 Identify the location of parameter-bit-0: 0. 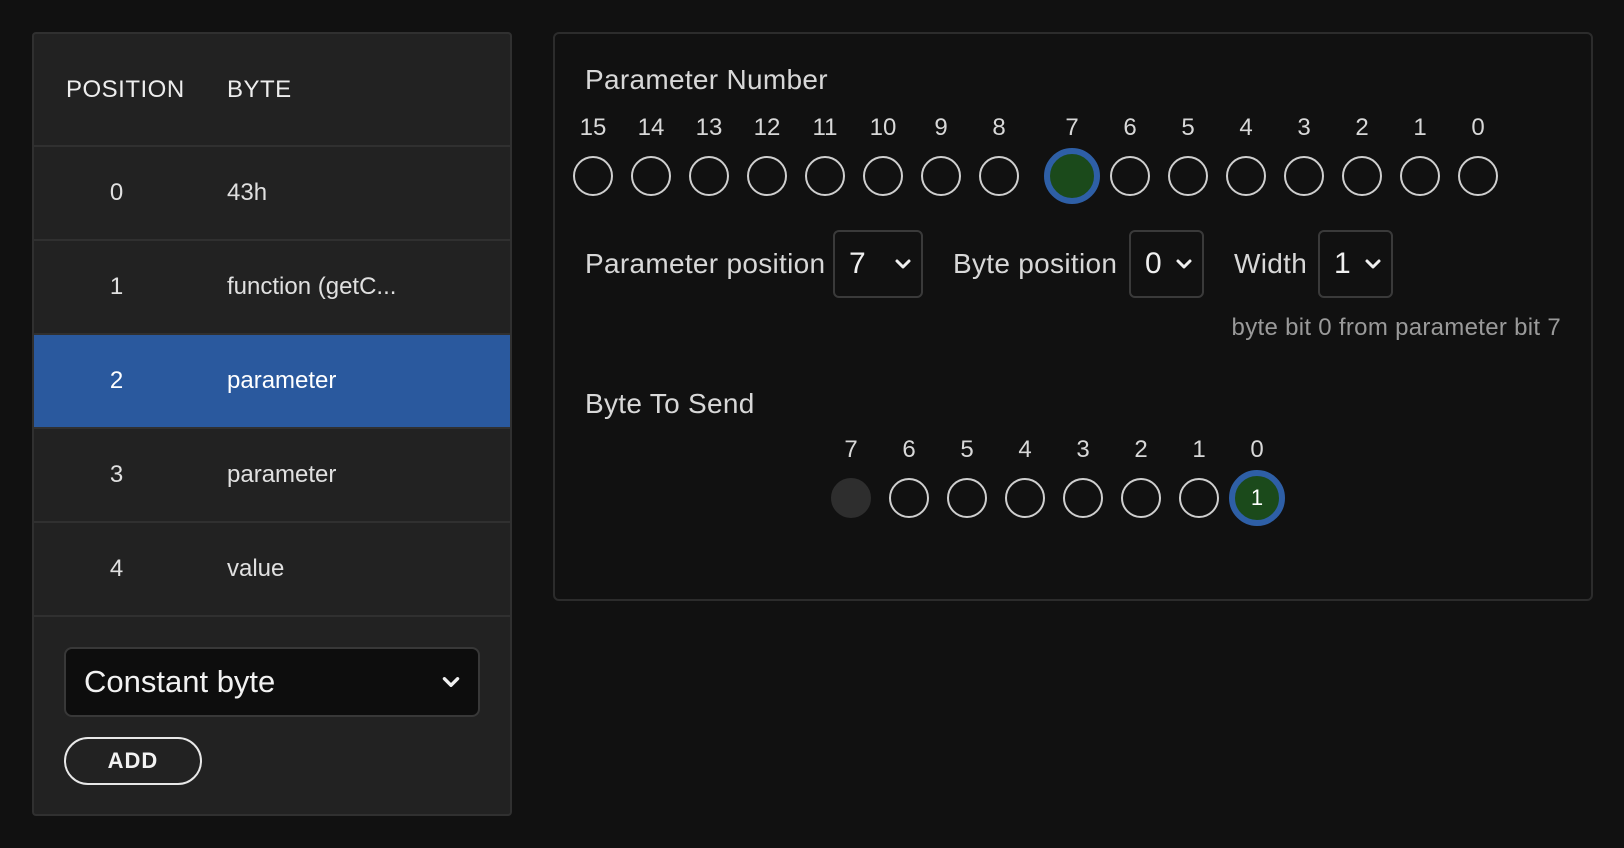
(1478, 155).